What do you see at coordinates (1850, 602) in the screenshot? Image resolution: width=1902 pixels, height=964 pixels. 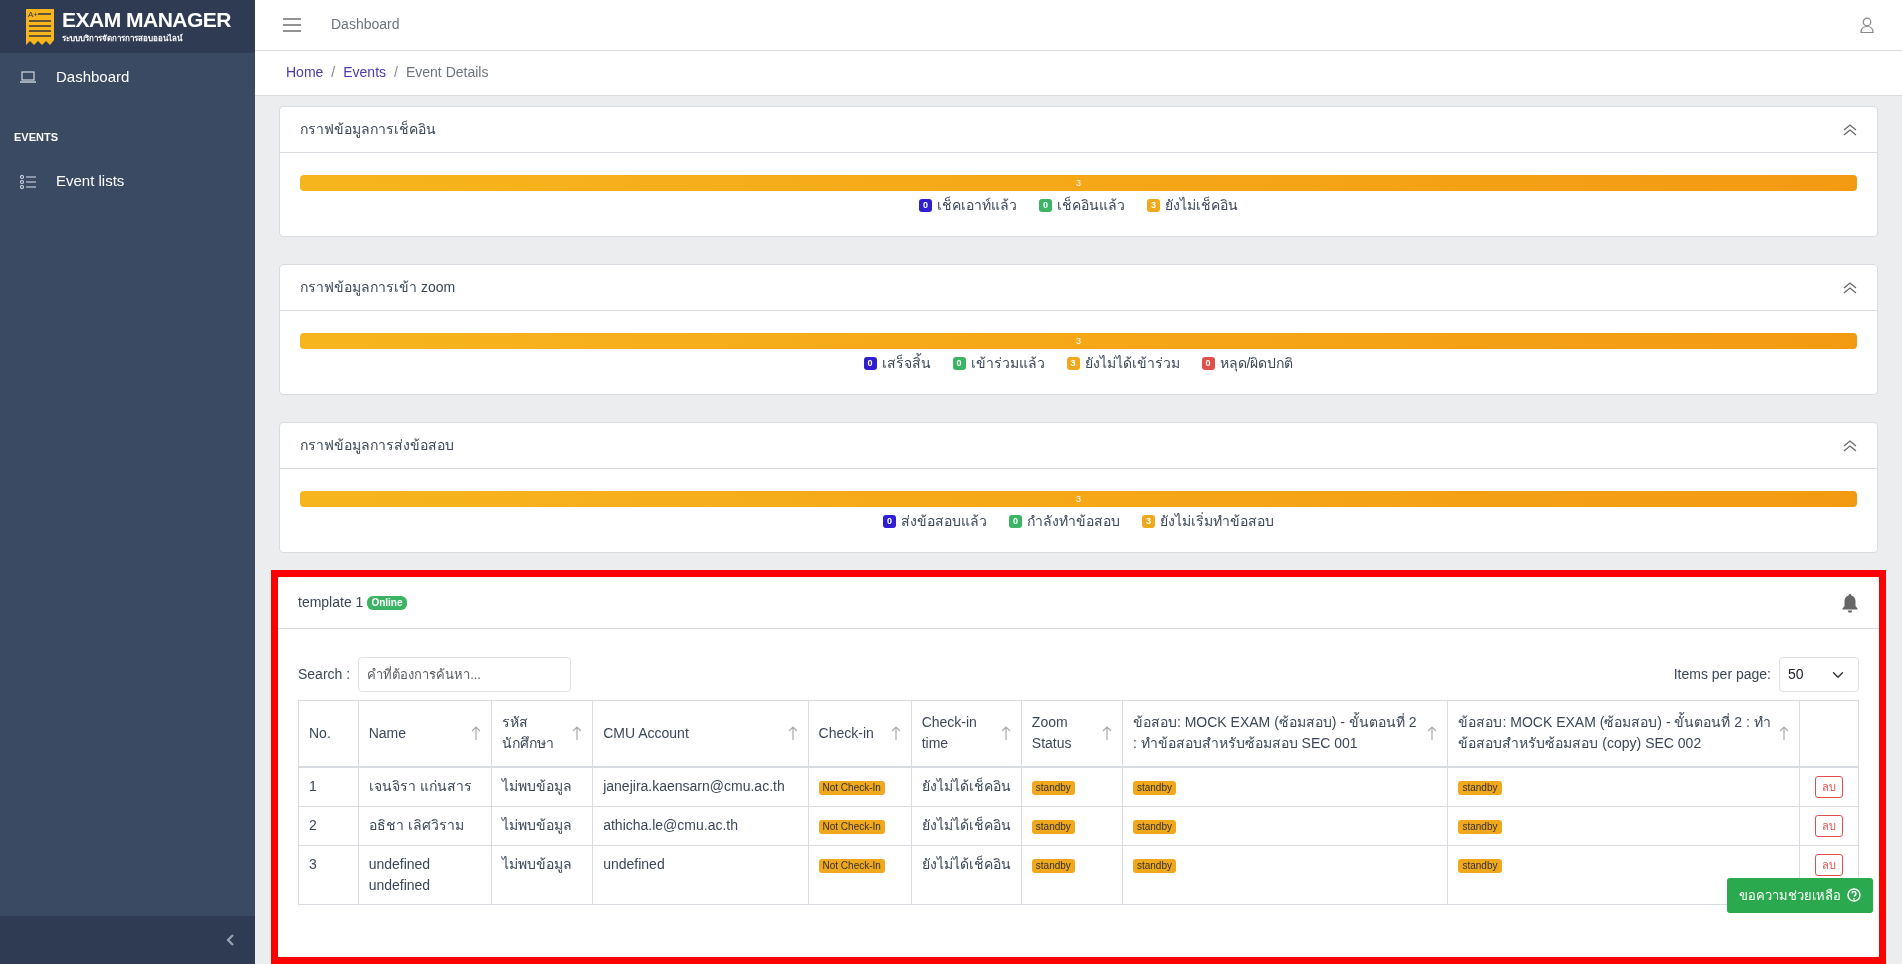 I see `bell-icon` at bounding box center [1850, 602].